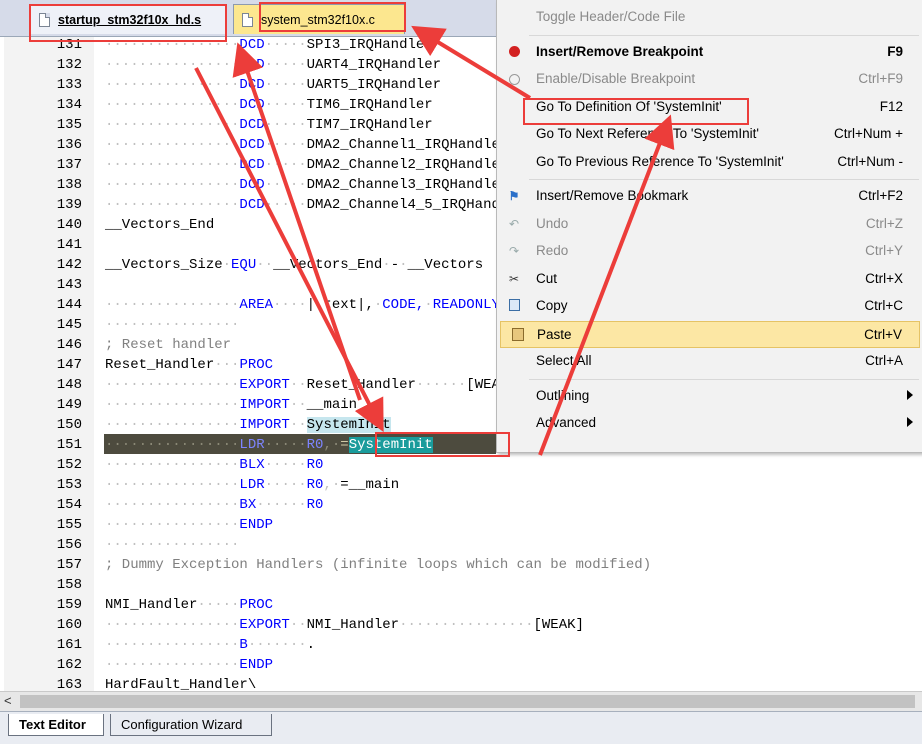 The height and width of the screenshot is (744, 922). Describe the element at coordinates (298, 405) in the screenshot. I see `whitespace-marker: ··` at that location.